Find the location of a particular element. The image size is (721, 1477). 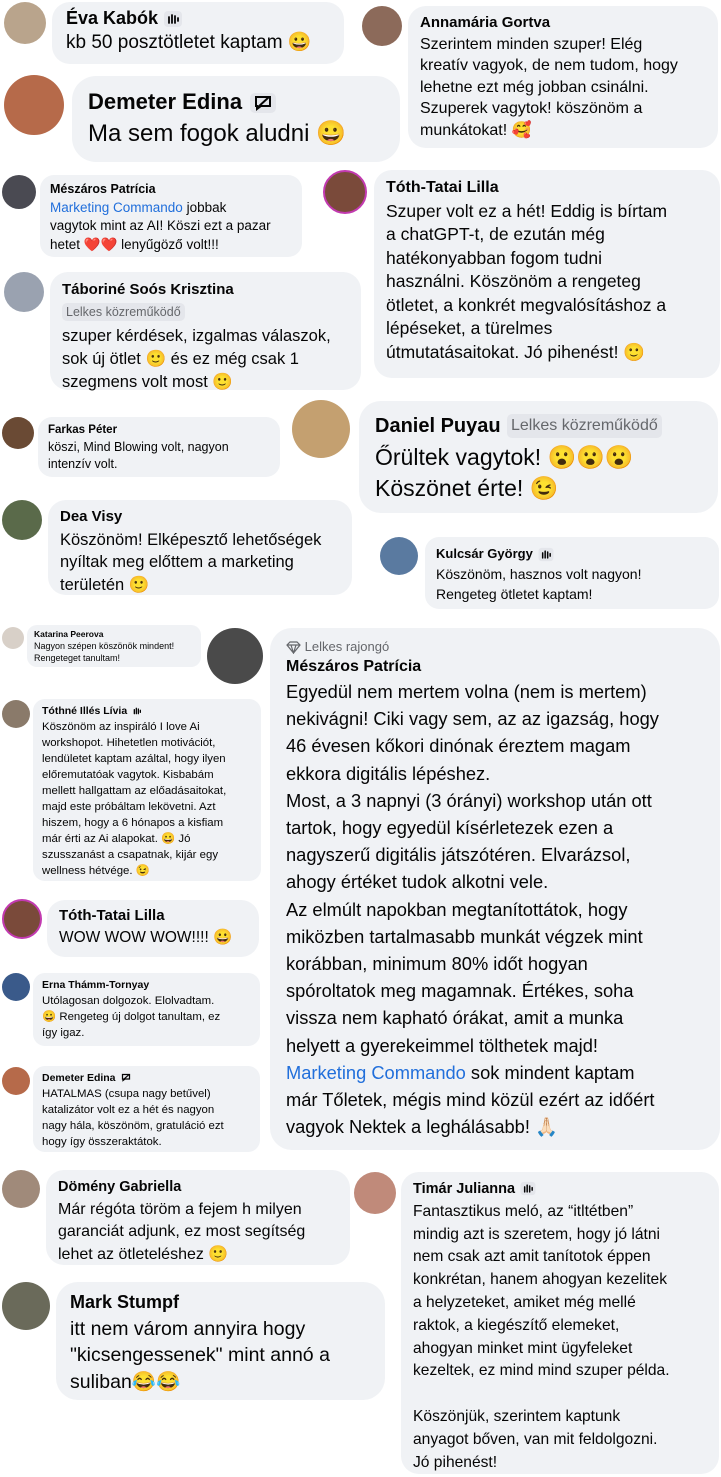

comment-bubble: Éva Kabók kb 50 posztötletet kaptam 😀 is located at coordinates (198, 33).